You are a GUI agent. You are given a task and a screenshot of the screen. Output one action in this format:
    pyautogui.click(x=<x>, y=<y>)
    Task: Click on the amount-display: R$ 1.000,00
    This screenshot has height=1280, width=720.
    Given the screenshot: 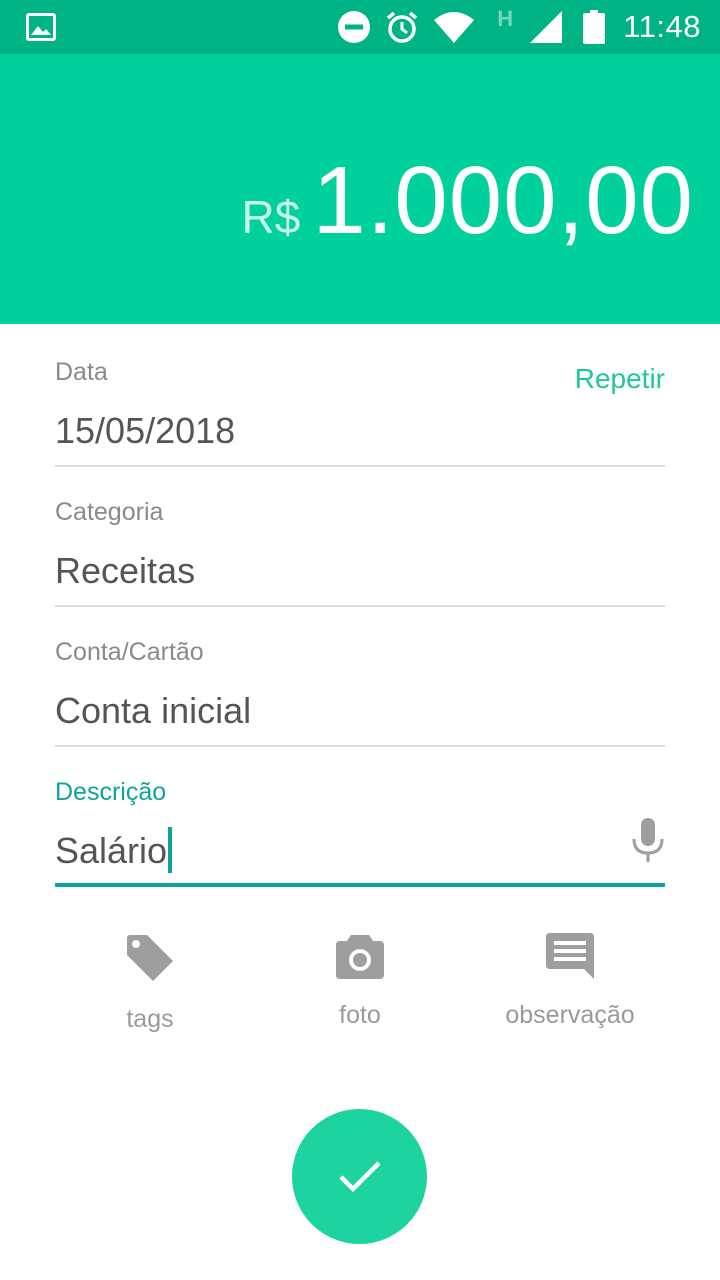 What is the action you would take?
    pyautogui.click(x=468, y=201)
    